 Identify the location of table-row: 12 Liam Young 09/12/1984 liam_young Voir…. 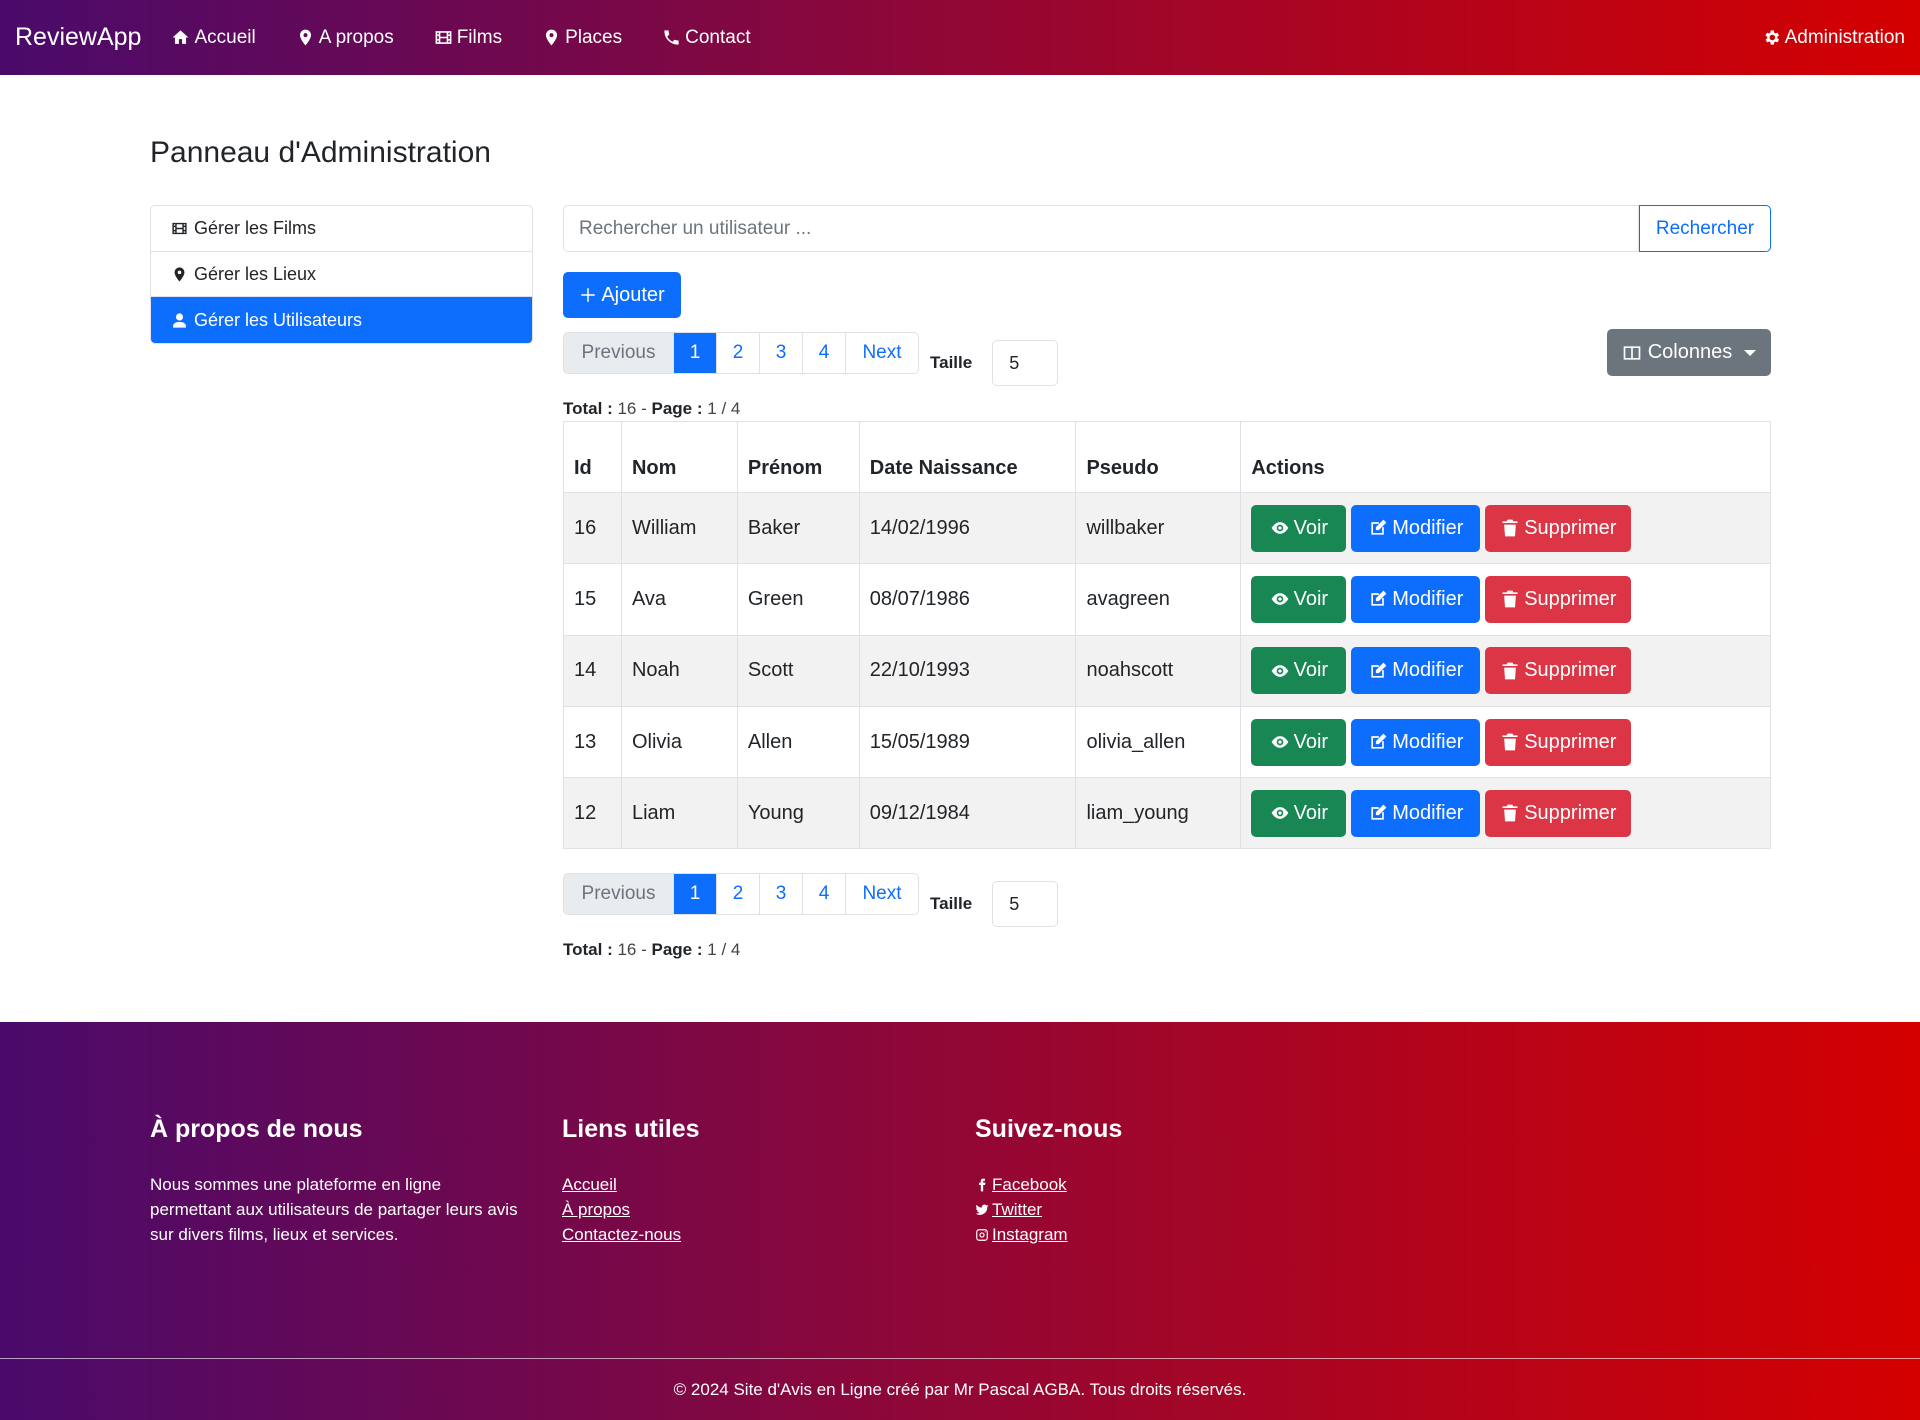
(1167, 813).